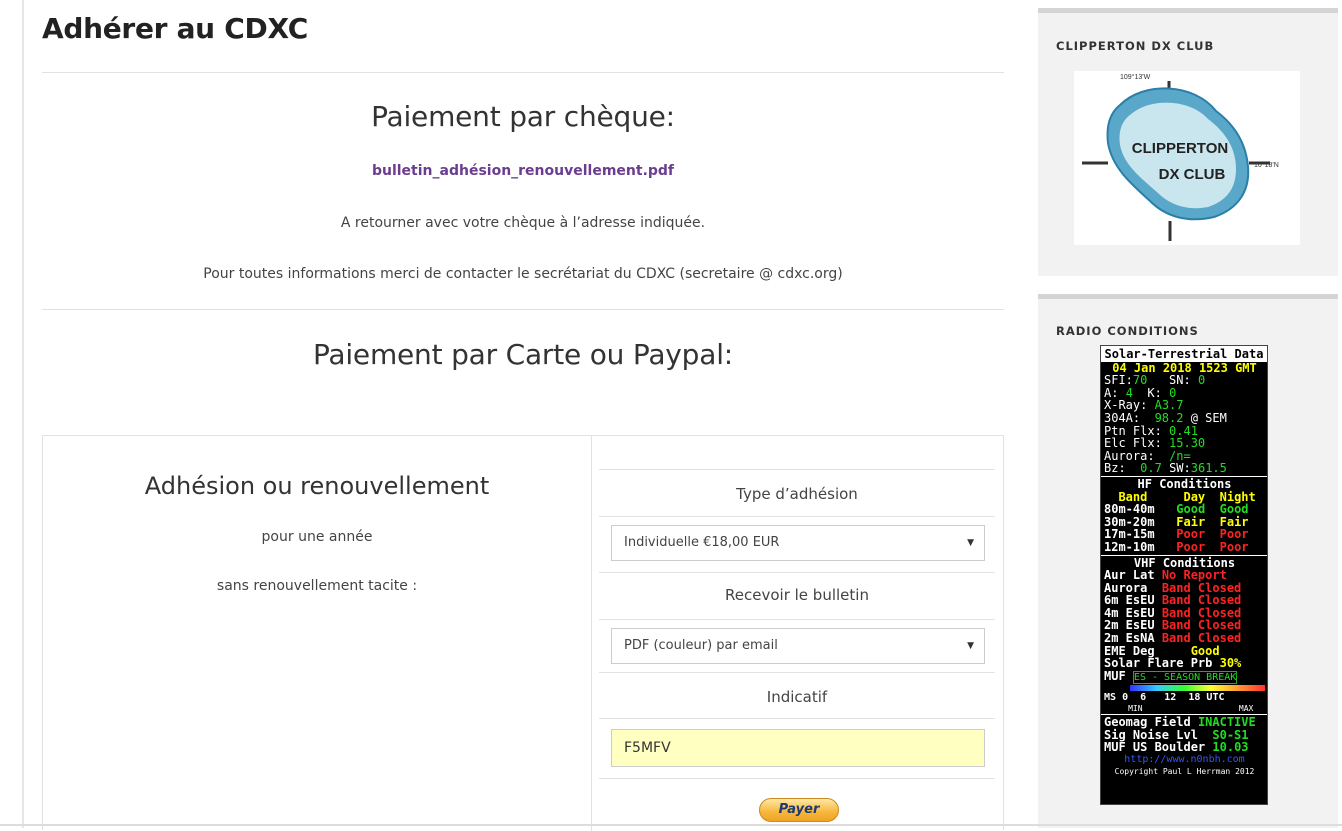 The image size is (1342, 831). I want to click on muf-color-bar, so click(1197, 688).